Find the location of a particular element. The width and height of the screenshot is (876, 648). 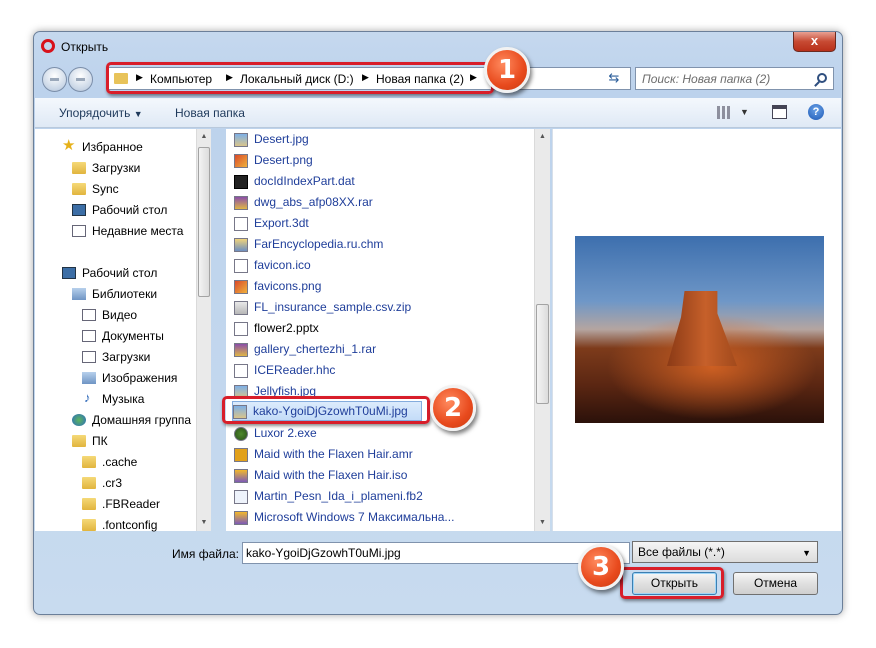

preview-butte-shape is located at coordinates (702, 328).